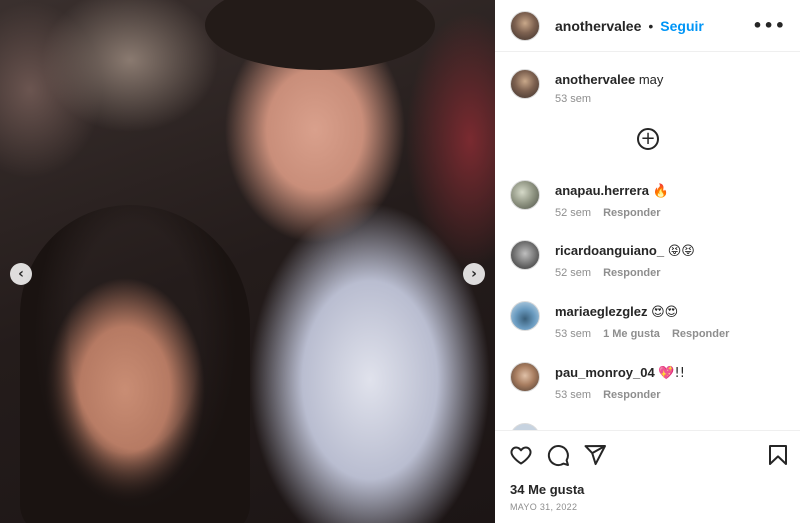 The image size is (800, 523). Describe the element at coordinates (650, 381) in the screenshot. I see `comment-item: pau_monroy_04 💖!! 53 sem Responder` at that location.